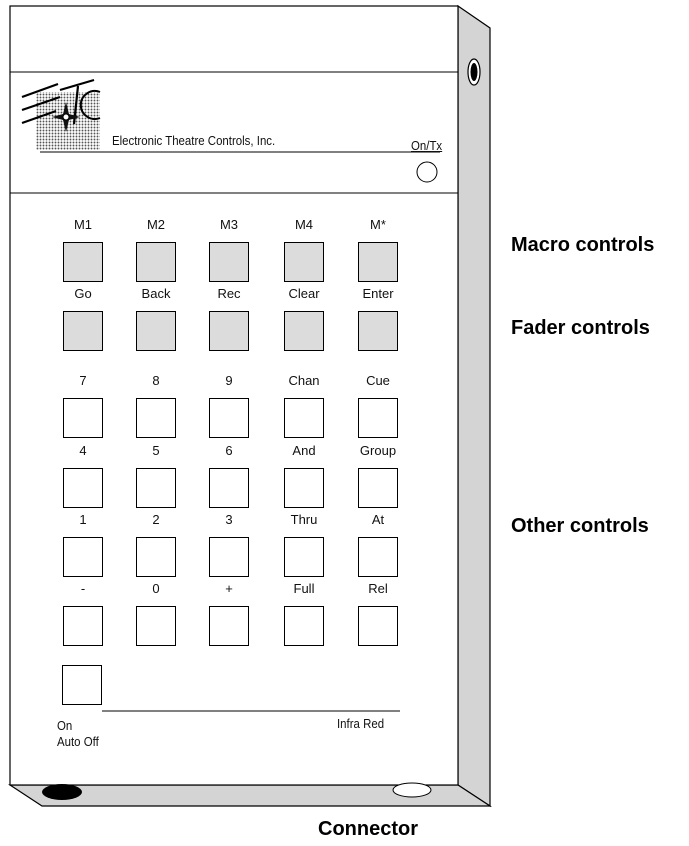  What do you see at coordinates (304, 331) in the screenshot?
I see `key-clear` at bounding box center [304, 331].